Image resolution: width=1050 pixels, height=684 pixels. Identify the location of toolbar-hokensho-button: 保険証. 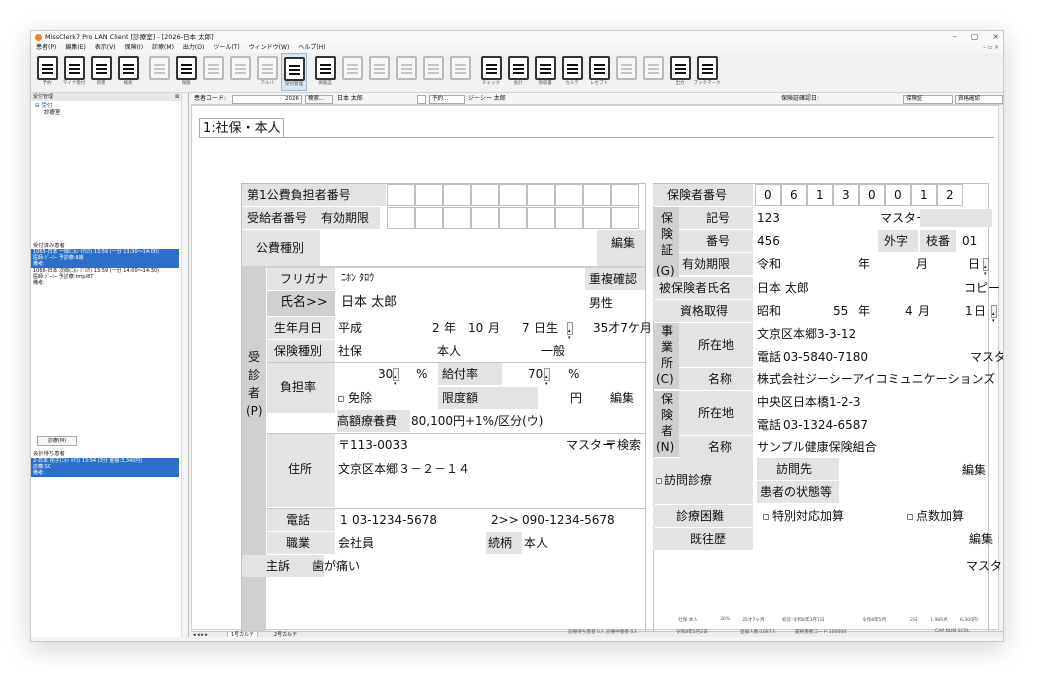
(325, 72).